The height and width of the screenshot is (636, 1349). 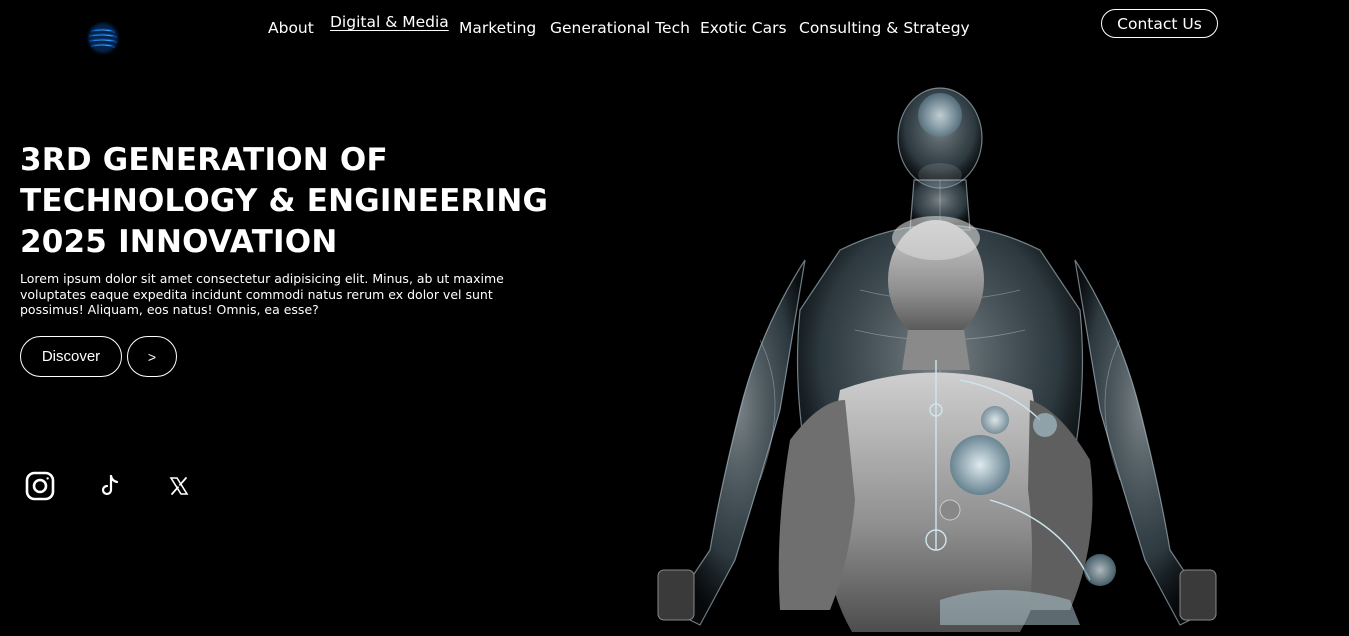 What do you see at coordinates (71, 356) in the screenshot?
I see `discover-button: Discover` at bounding box center [71, 356].